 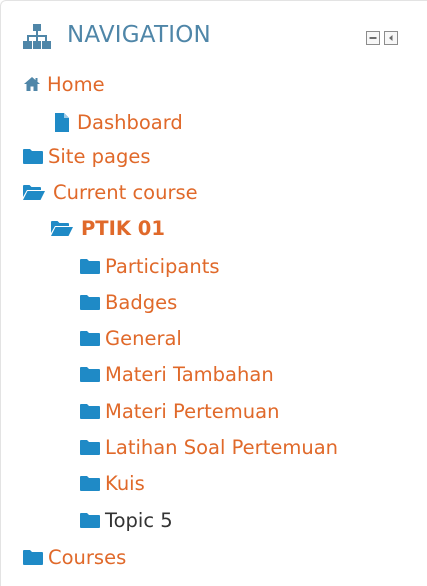 I want to click on nav-label-course: PTIK 01, so click(x=123, y=228).